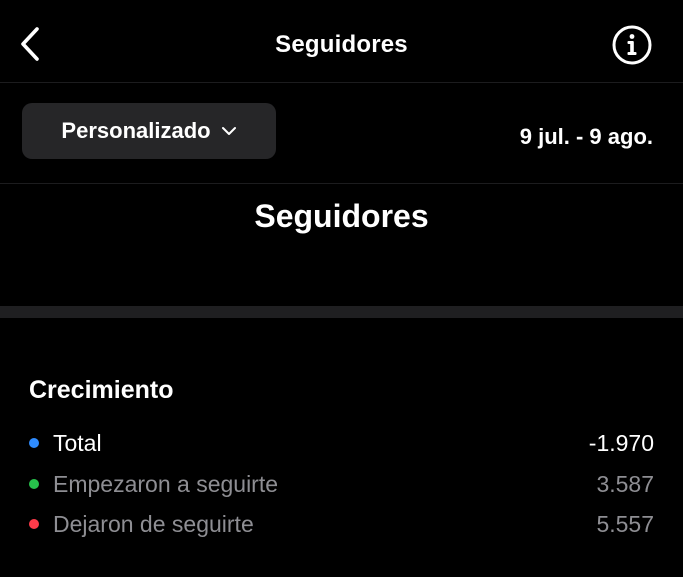  What do you see at coordinates (341, 216) in the screenshot?
I see `section-title: Seguidores` at bounding box center [341, 216].